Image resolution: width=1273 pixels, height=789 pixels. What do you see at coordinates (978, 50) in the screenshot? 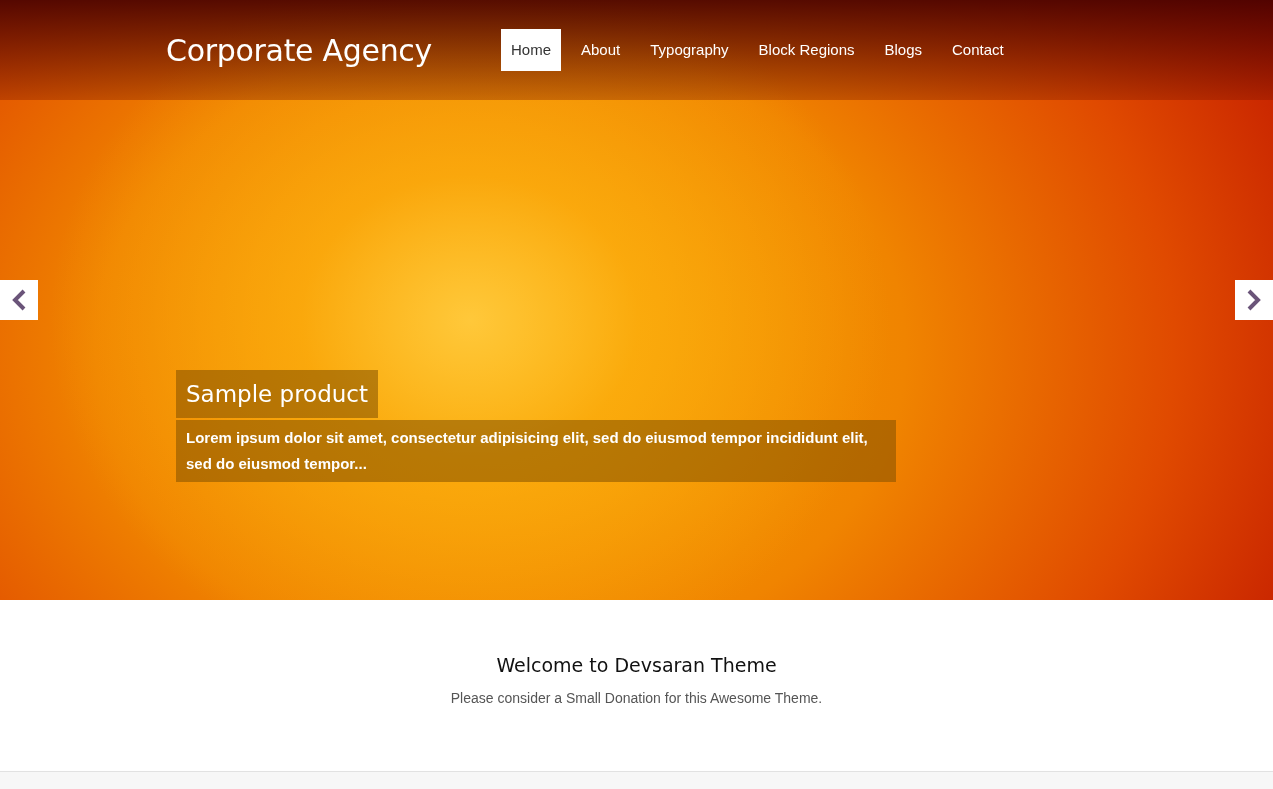
I see `nav-link: Contact` at bounding box center [978, 50].